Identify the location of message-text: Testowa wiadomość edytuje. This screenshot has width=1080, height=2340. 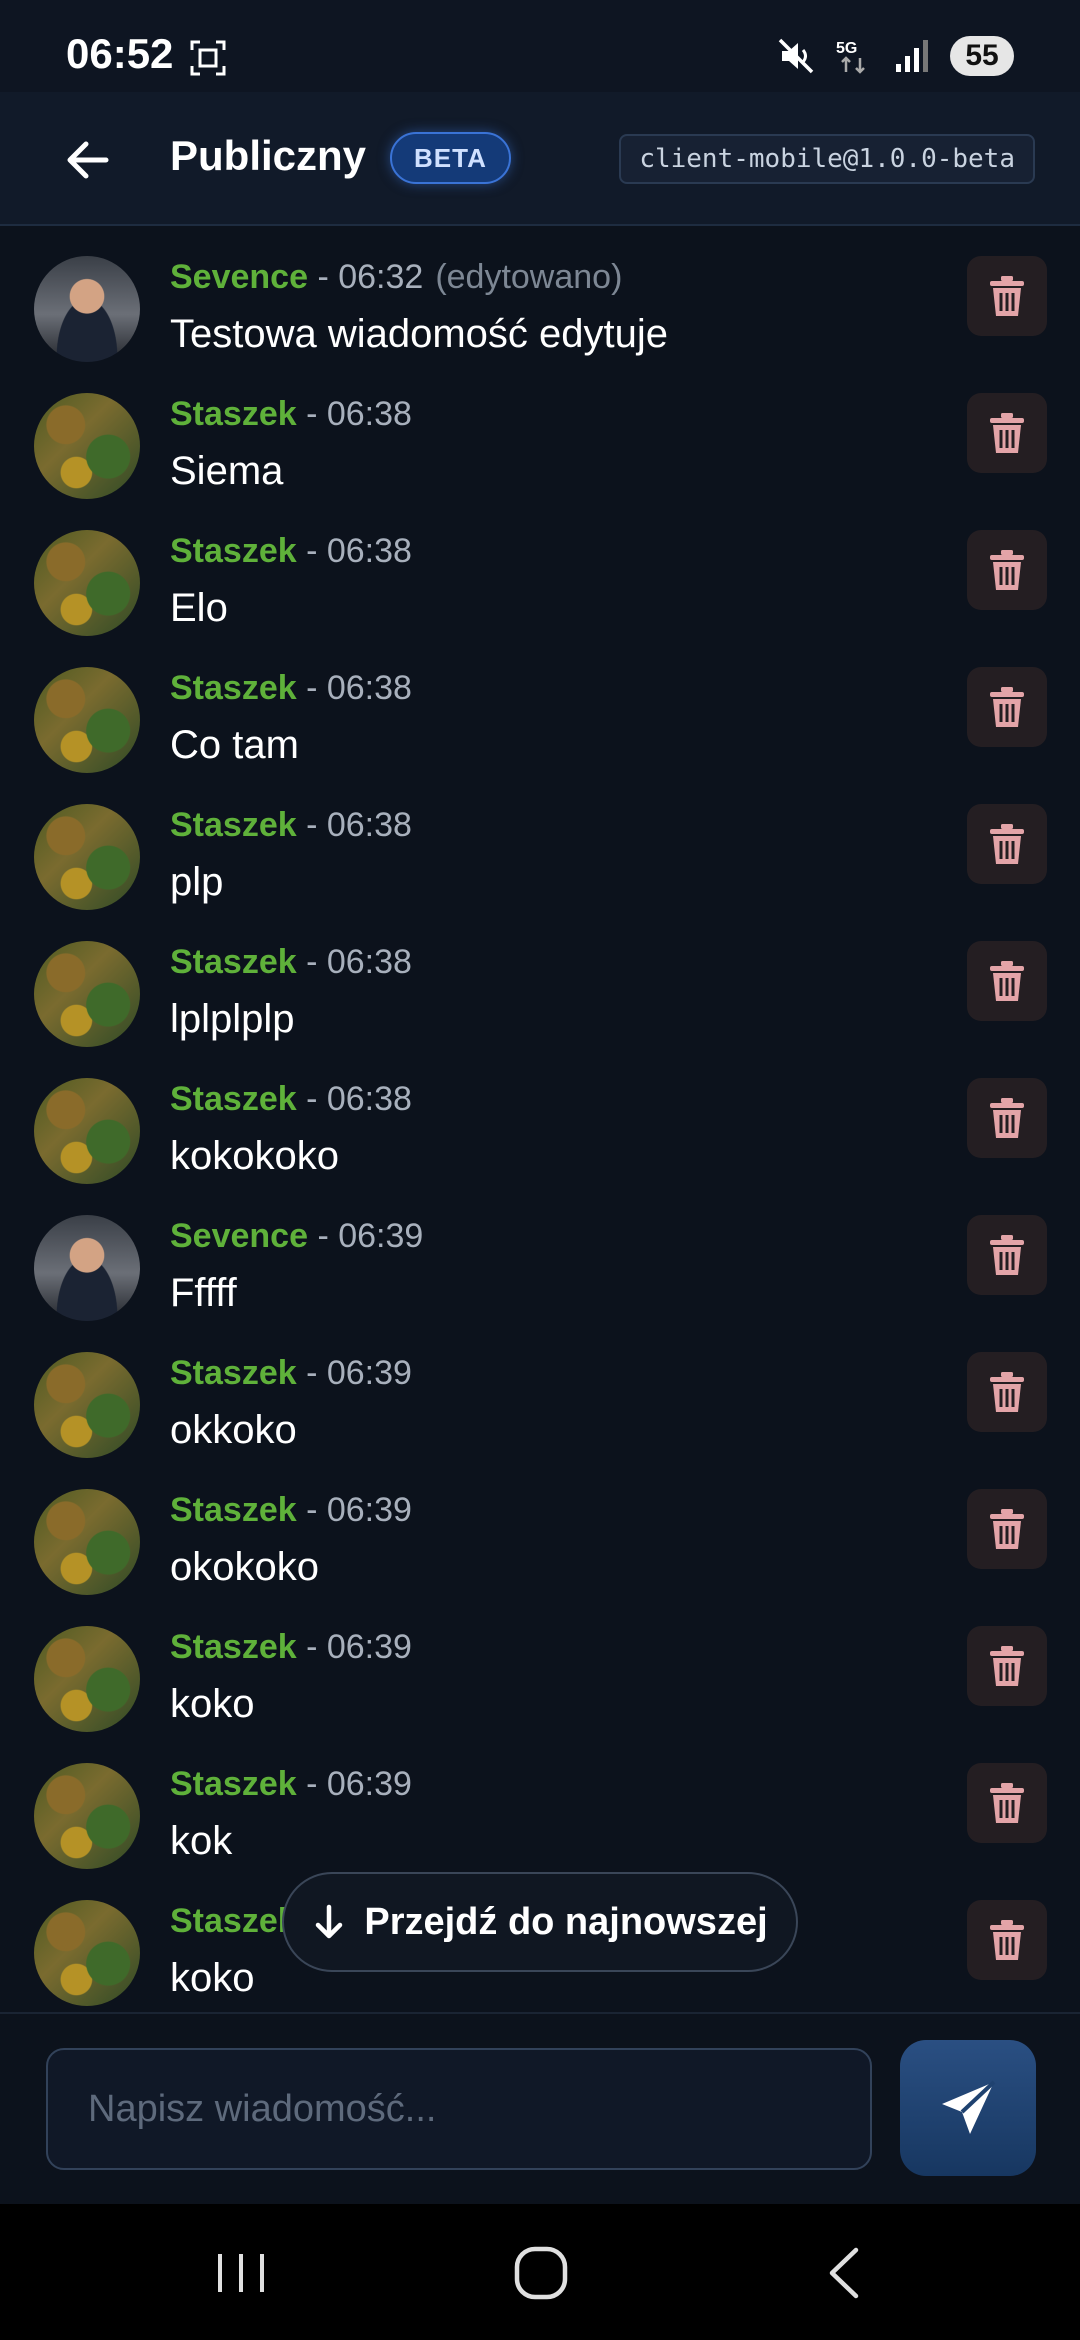
(419, 334).